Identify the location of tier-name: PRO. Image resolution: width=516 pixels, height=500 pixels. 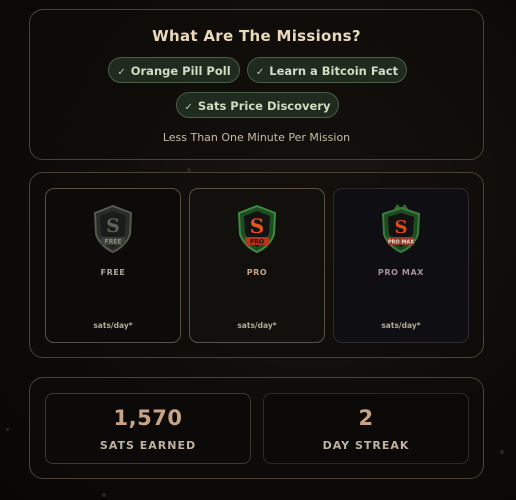
(257, 272).